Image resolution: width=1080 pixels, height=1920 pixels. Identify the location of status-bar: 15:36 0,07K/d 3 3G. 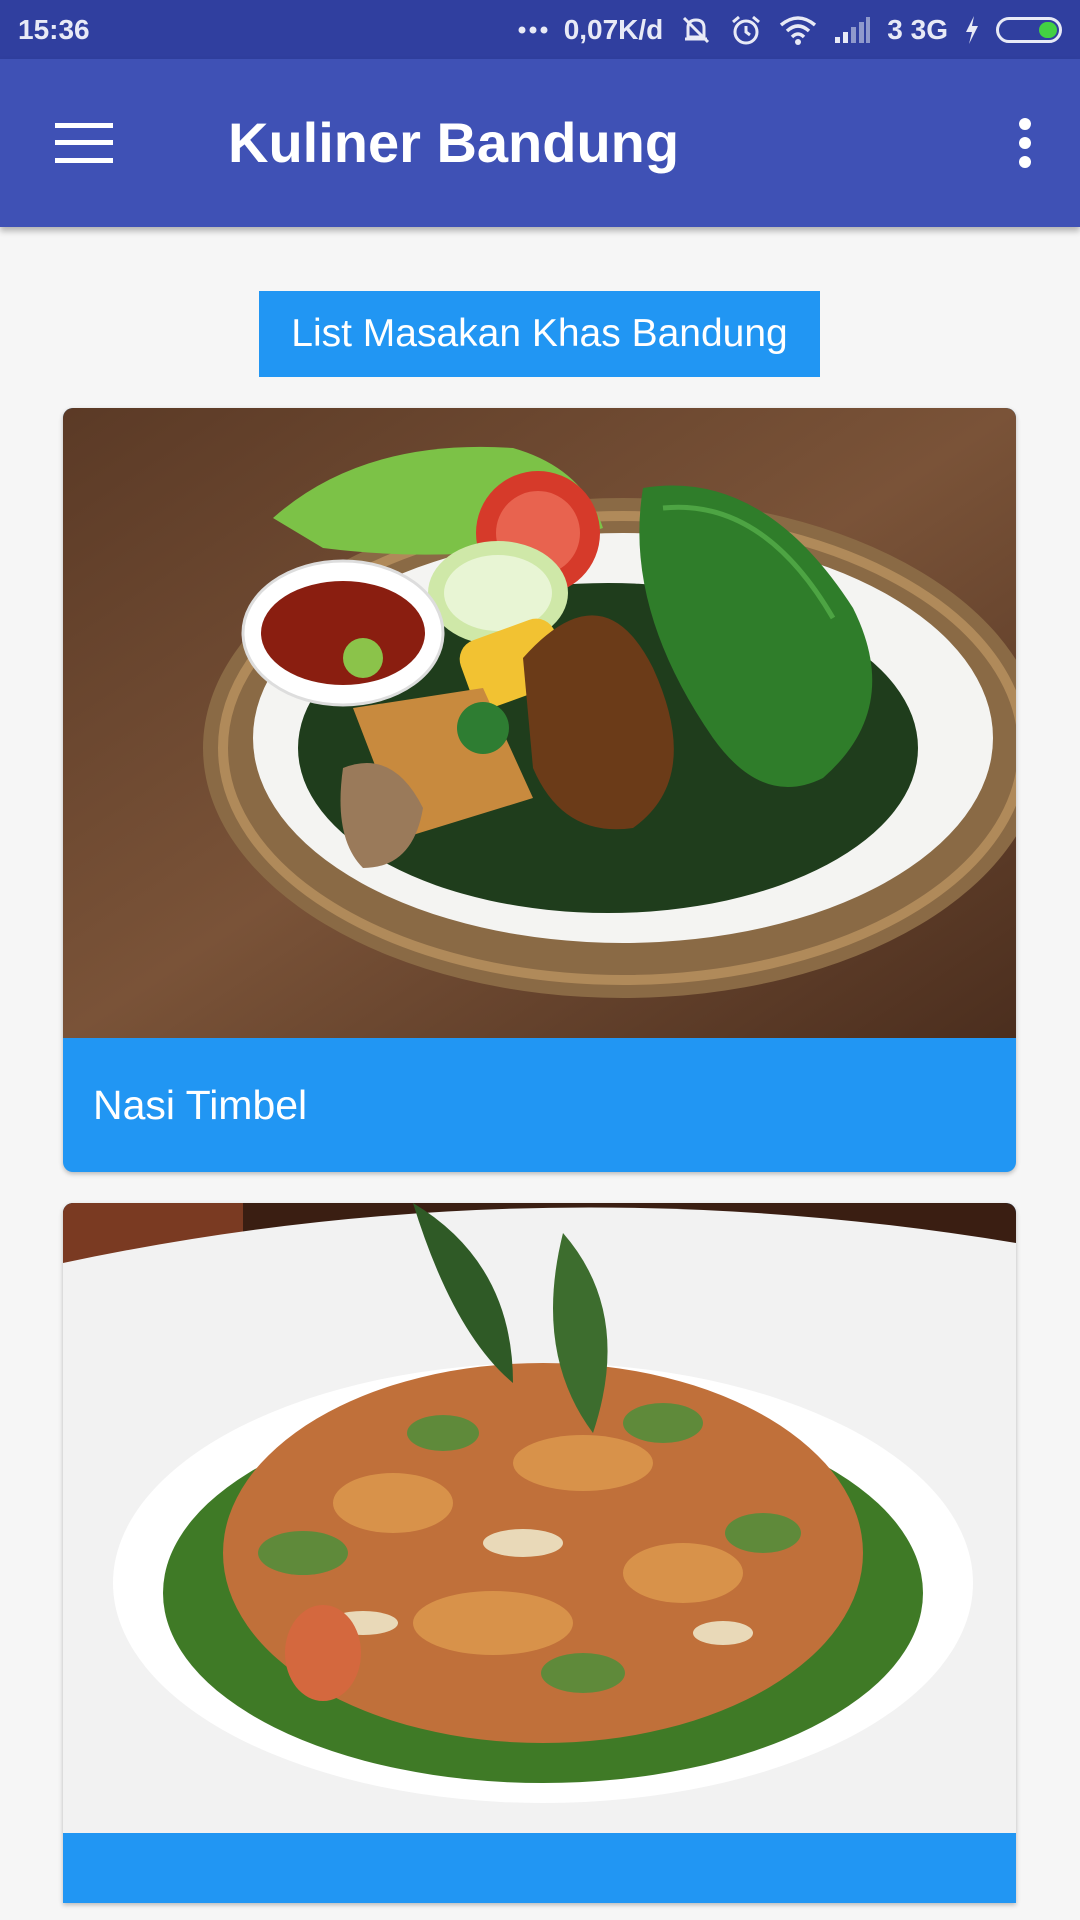
(540, 29).